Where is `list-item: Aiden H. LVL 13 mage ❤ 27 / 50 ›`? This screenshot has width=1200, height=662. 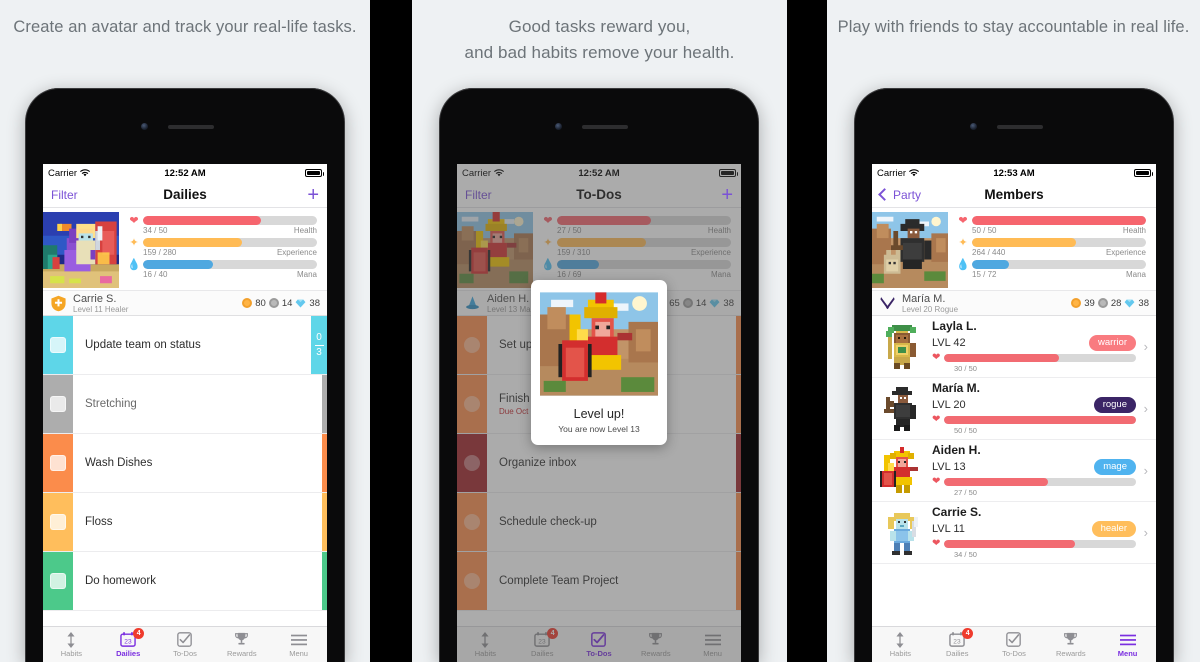 list-item: Aiden H. LVL 13 mage ❤ 27 / 50 › is located at coordinates (1014, 471).